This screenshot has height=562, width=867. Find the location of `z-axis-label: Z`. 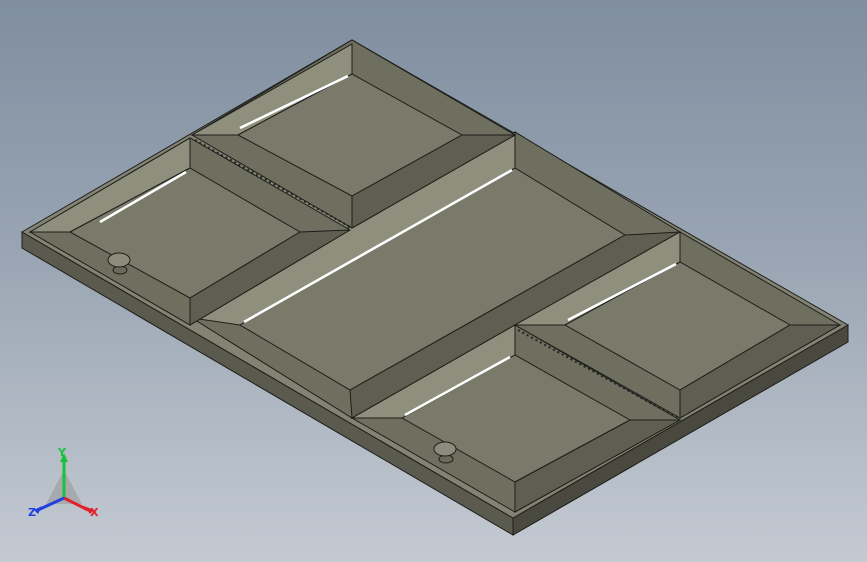

z-axis-label: Z is located at coordinates (32, 512).